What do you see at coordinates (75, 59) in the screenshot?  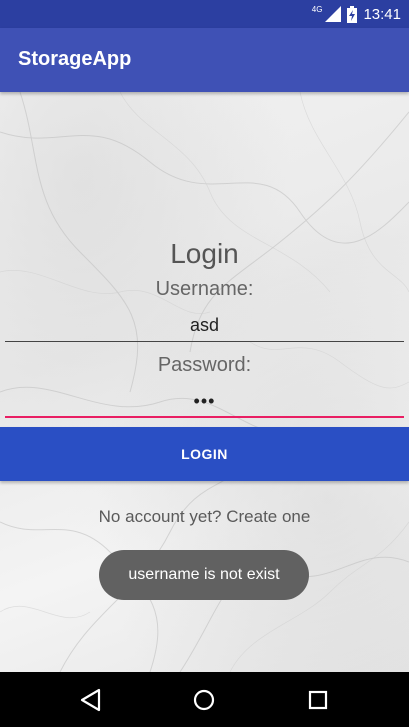 I see `app-title: StorageApp` at bounding box center [75, 59].